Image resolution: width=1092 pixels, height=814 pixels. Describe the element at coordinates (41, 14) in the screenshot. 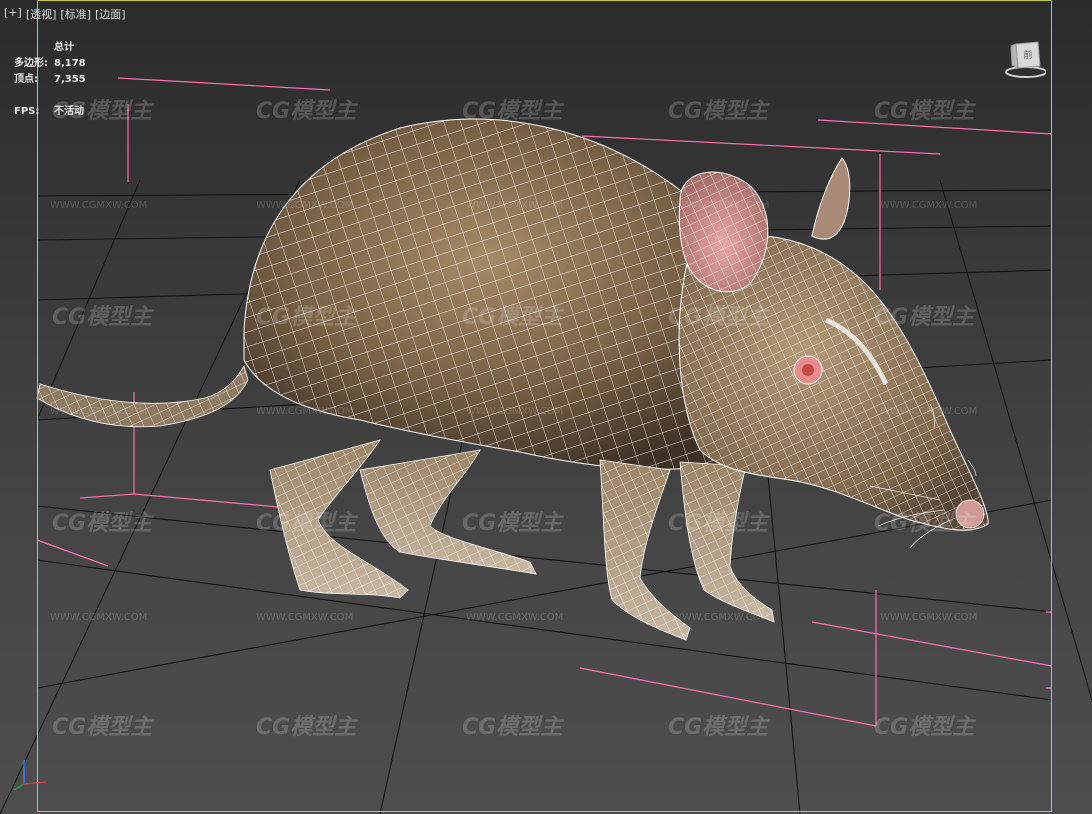

I see `viewport-point-of-view-menu: [透视]` at that location.